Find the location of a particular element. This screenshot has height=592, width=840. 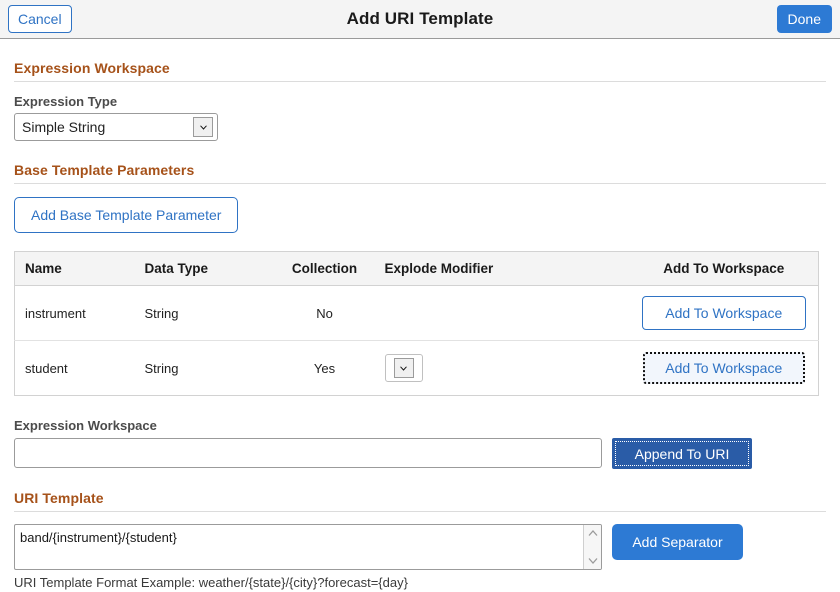

table-row: instrument String No Add To Workspace is located at coordinates (416, 313).